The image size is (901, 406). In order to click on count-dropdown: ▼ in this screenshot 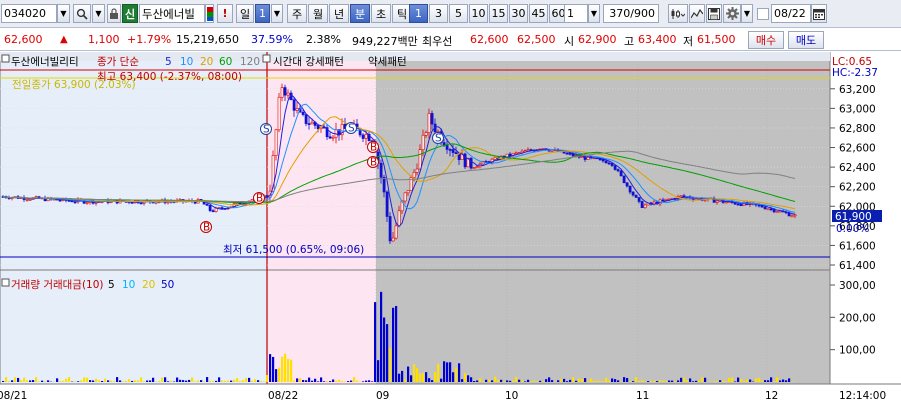, I will do `click(594, 13)`.